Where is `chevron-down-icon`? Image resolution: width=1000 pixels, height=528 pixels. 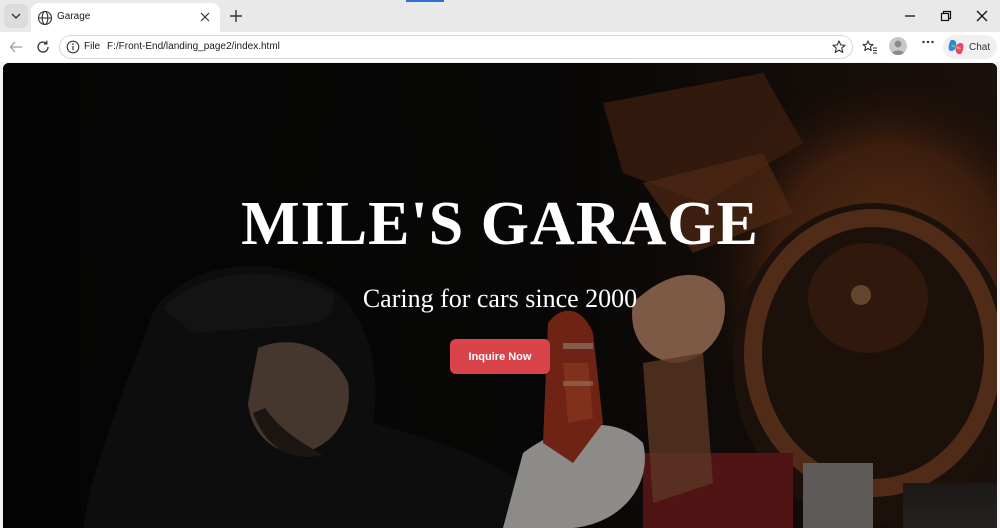
chevron-down-icon is located at coordinates (16, 16).